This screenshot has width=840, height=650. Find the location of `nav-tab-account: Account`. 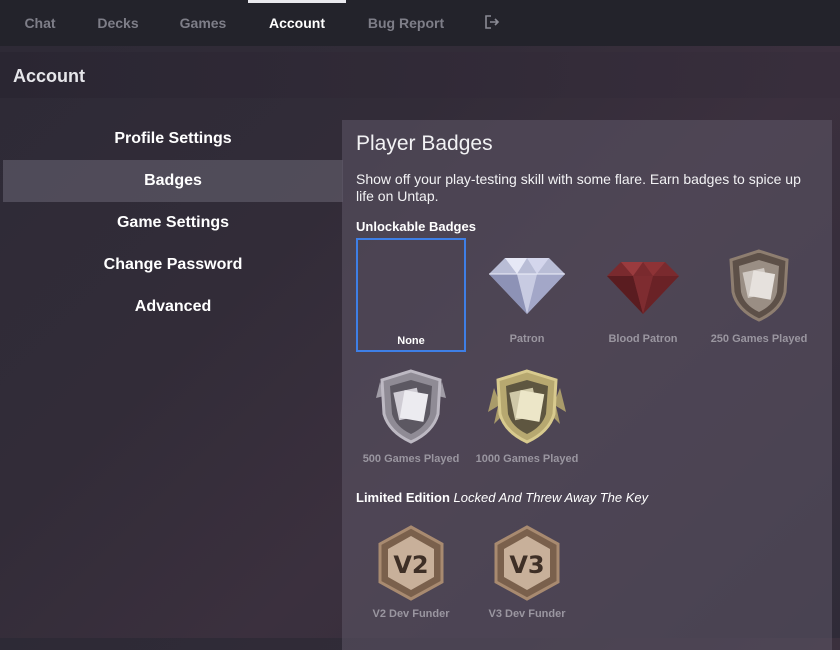

nav-tab-account: Account is located at coordinates (297, 23).